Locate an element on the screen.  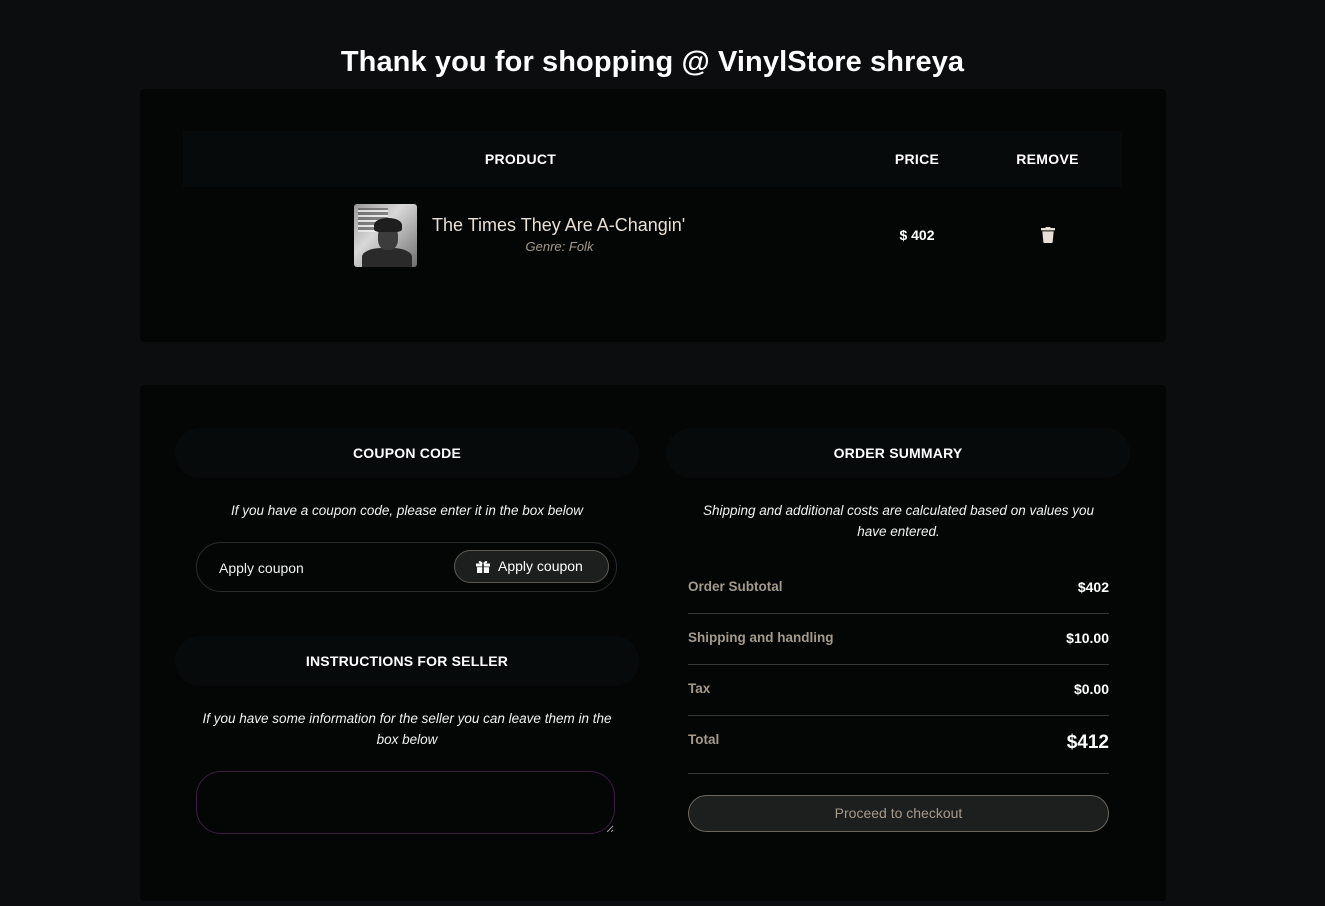
summary-row-shipping: Shipping and handling $10.00 is located at coordinates (898, 639).